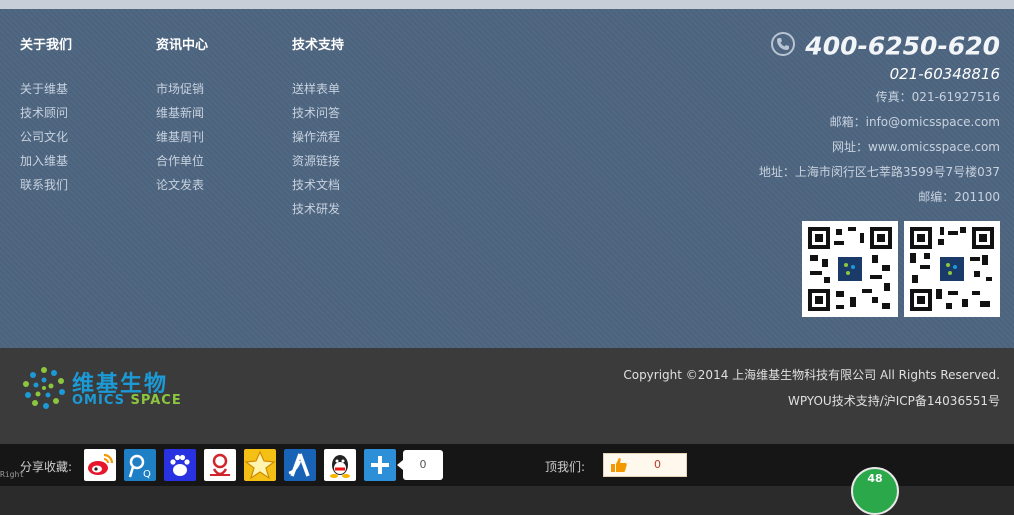 The height and width of the screenshot is (515, 1014). What do you see at coordinates (875, 491) in the screenshot?
I see `visitor-count-badge: 48` at bounding box center [875, 491].